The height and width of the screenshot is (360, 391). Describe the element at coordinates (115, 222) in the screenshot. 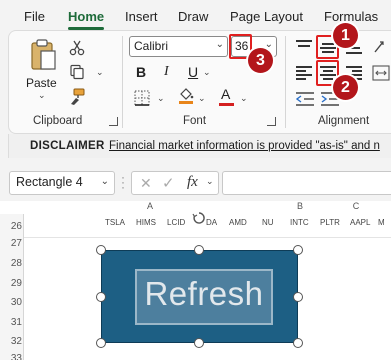

I see `ticker-label: TSLA` at that location.